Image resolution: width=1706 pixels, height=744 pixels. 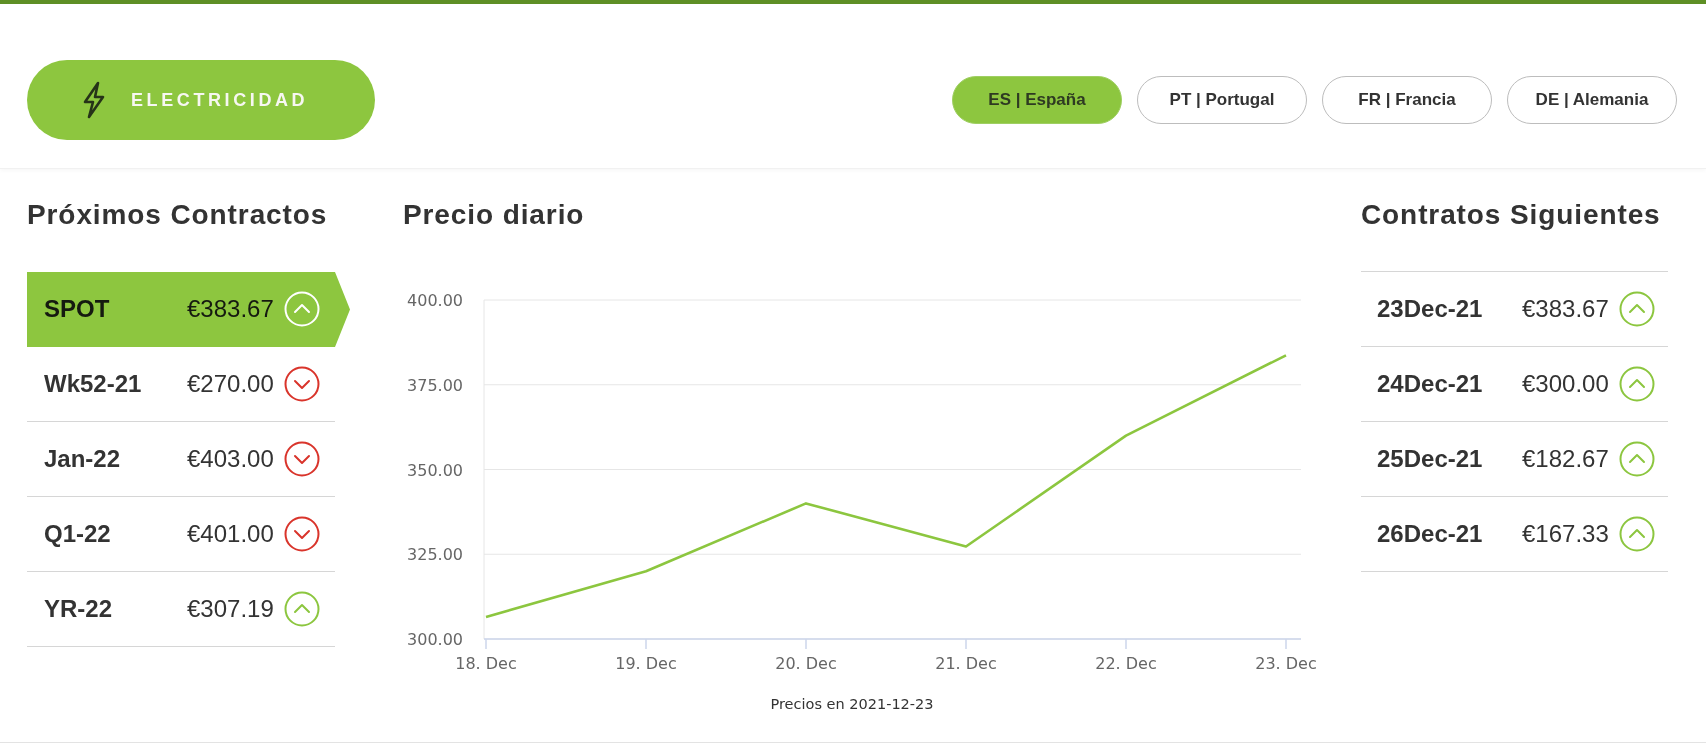 I want to click on market-tab: PT | Portugal, so click(x=1222, y=100).